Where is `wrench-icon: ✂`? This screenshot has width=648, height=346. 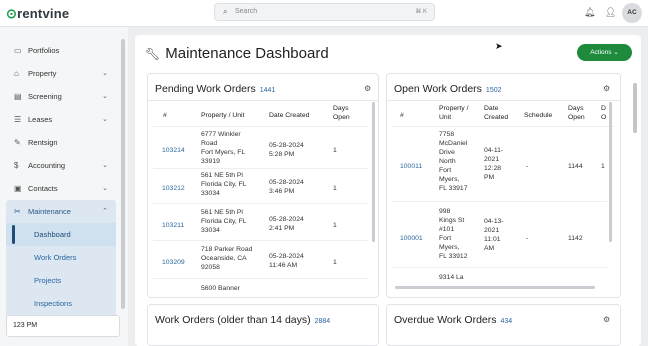
wrench-icon: ✂ is located at coordinates (17, 211).